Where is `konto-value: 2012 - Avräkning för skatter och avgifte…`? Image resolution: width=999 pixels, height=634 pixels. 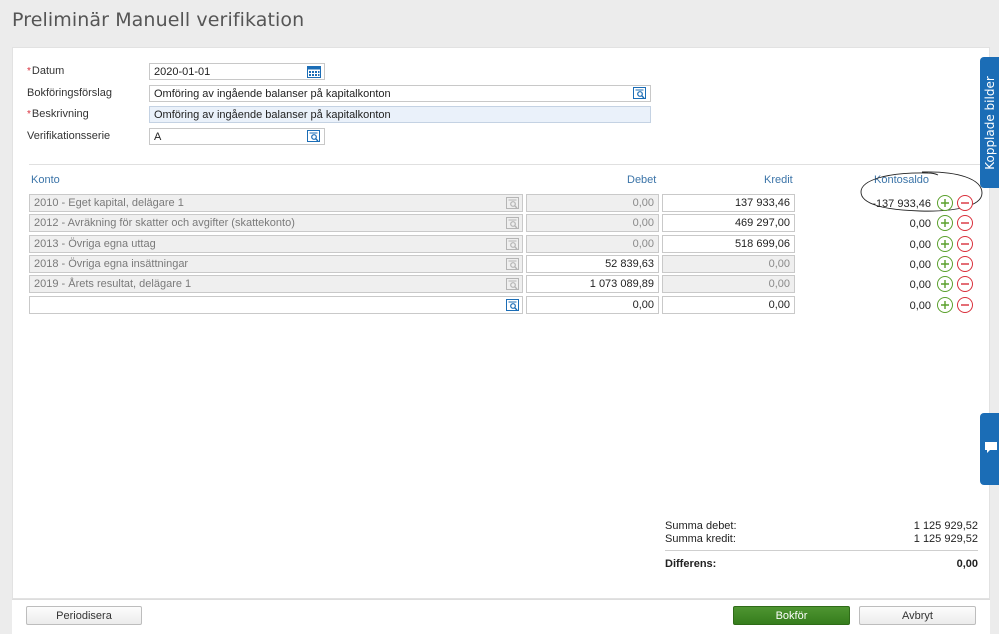 konto-value: 2012 - Avräkning för skatter och avgifte… is located at coordinates (164, 223).